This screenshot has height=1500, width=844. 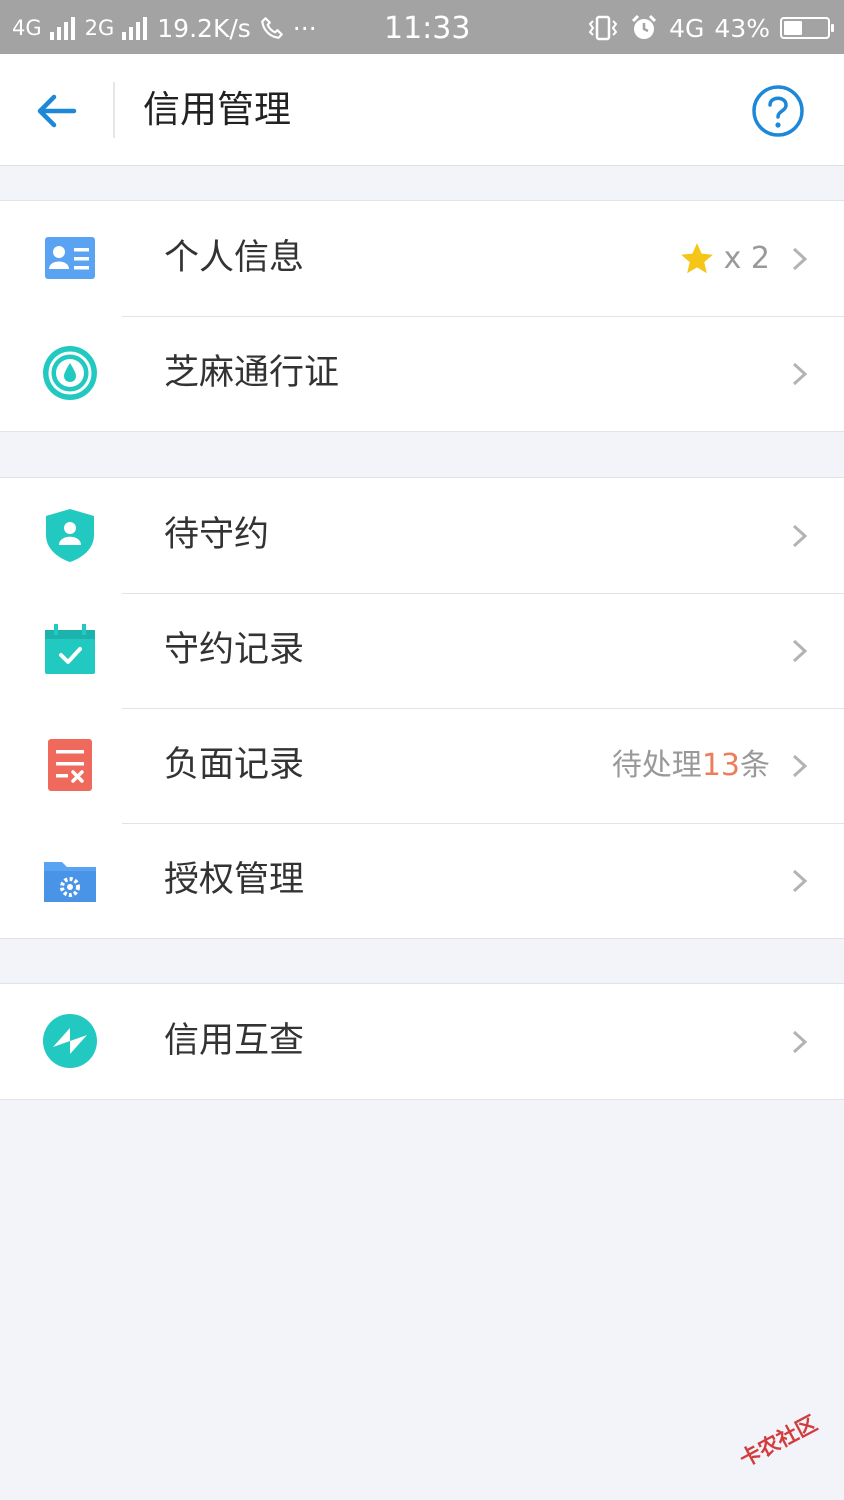 I want to click on arrow-left-icon, so click(x=57, y=111).